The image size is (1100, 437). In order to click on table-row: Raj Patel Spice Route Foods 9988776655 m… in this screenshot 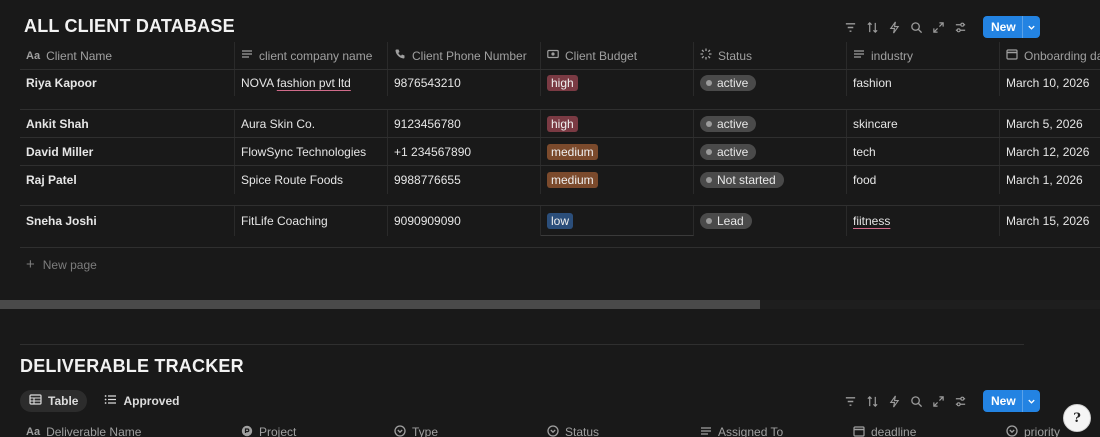, I will do `click(560, 186)`.